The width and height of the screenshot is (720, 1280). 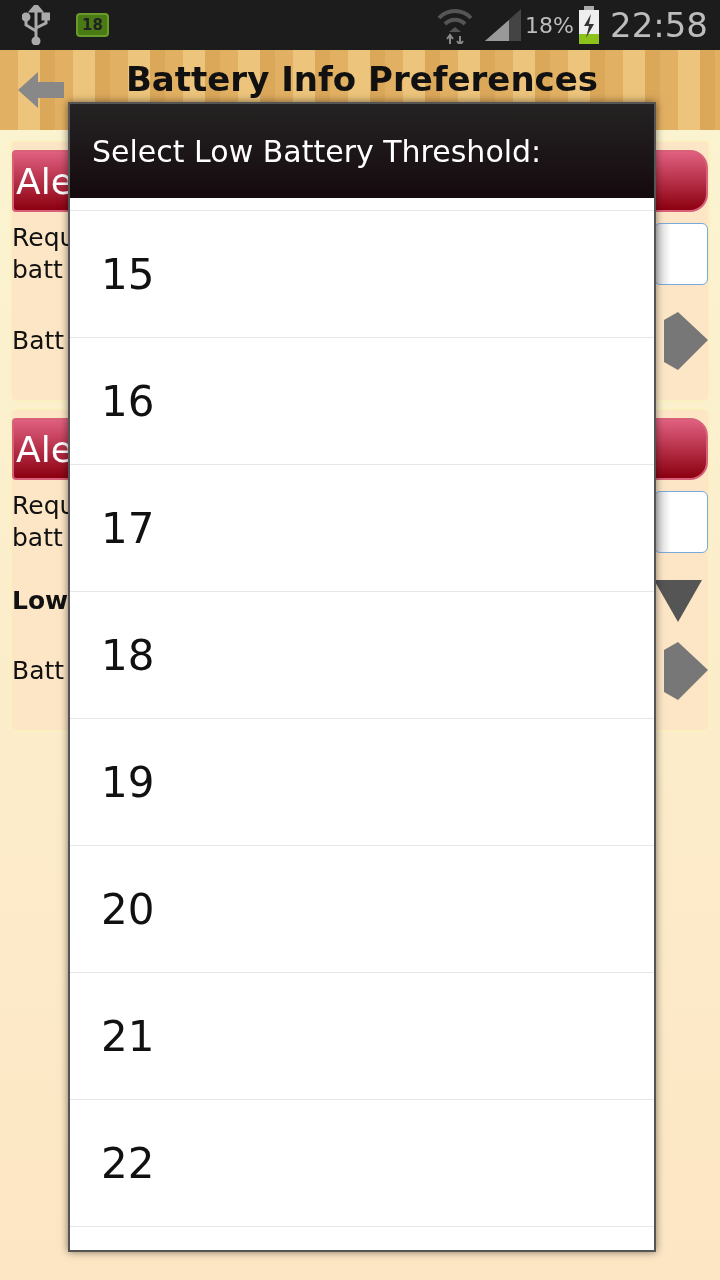 I want to click on notification-badge: 18, so click(x=92, y=25).